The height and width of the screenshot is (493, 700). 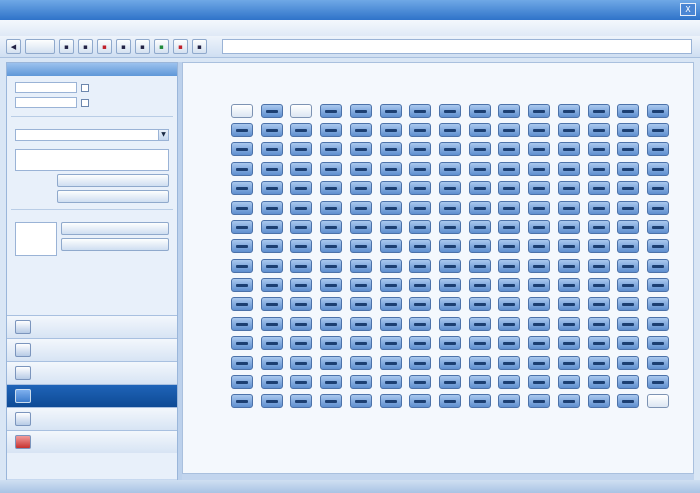 I want to click on toolbar-dropdown-button, so click(x=40, y=46).